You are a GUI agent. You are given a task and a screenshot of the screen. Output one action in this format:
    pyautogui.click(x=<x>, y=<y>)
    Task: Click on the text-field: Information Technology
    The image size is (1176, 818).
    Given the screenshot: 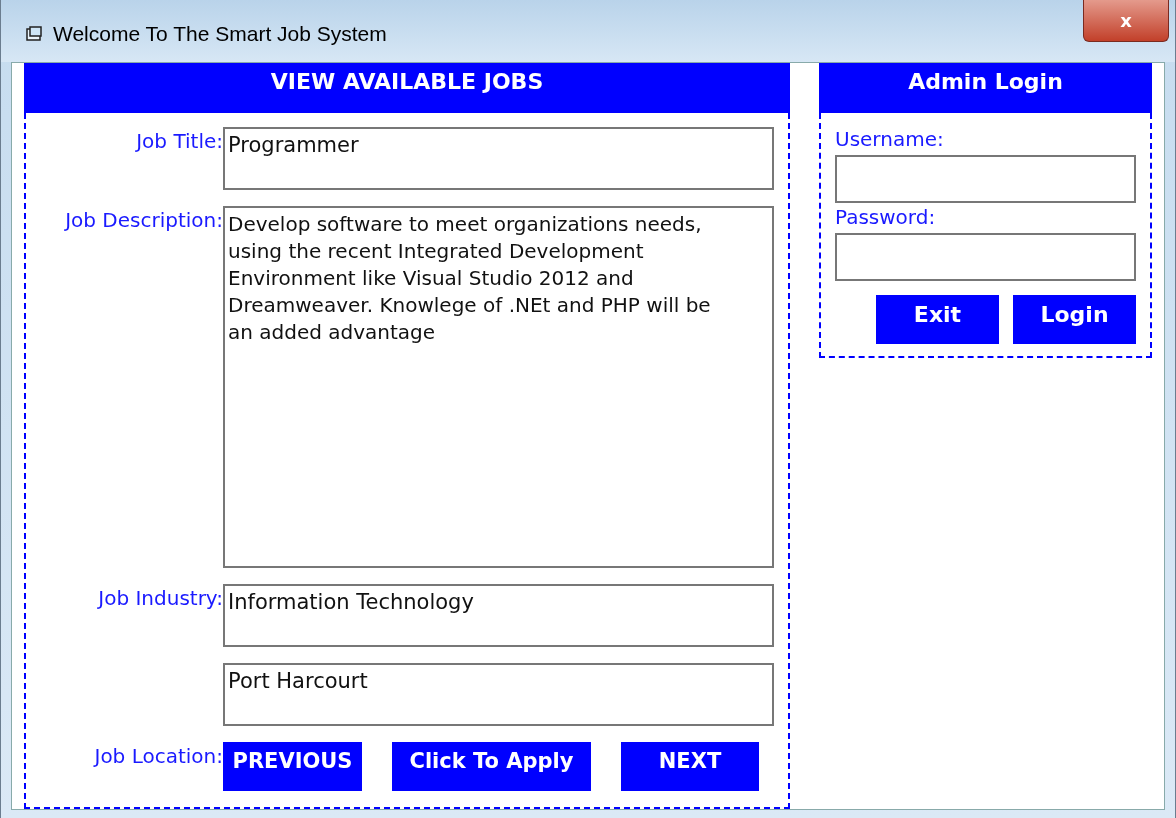 What is the action you would take?
    pyautogui.click(x=498, y=615)
    